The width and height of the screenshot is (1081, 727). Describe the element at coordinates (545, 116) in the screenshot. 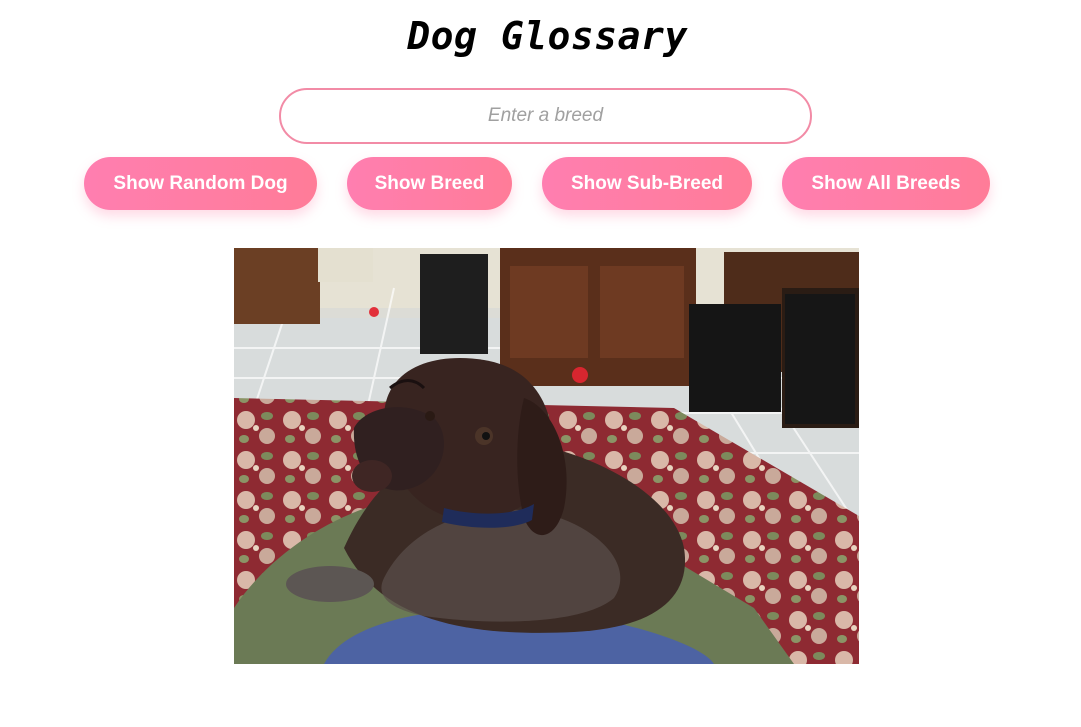

I see `breed-search-input` at that location.